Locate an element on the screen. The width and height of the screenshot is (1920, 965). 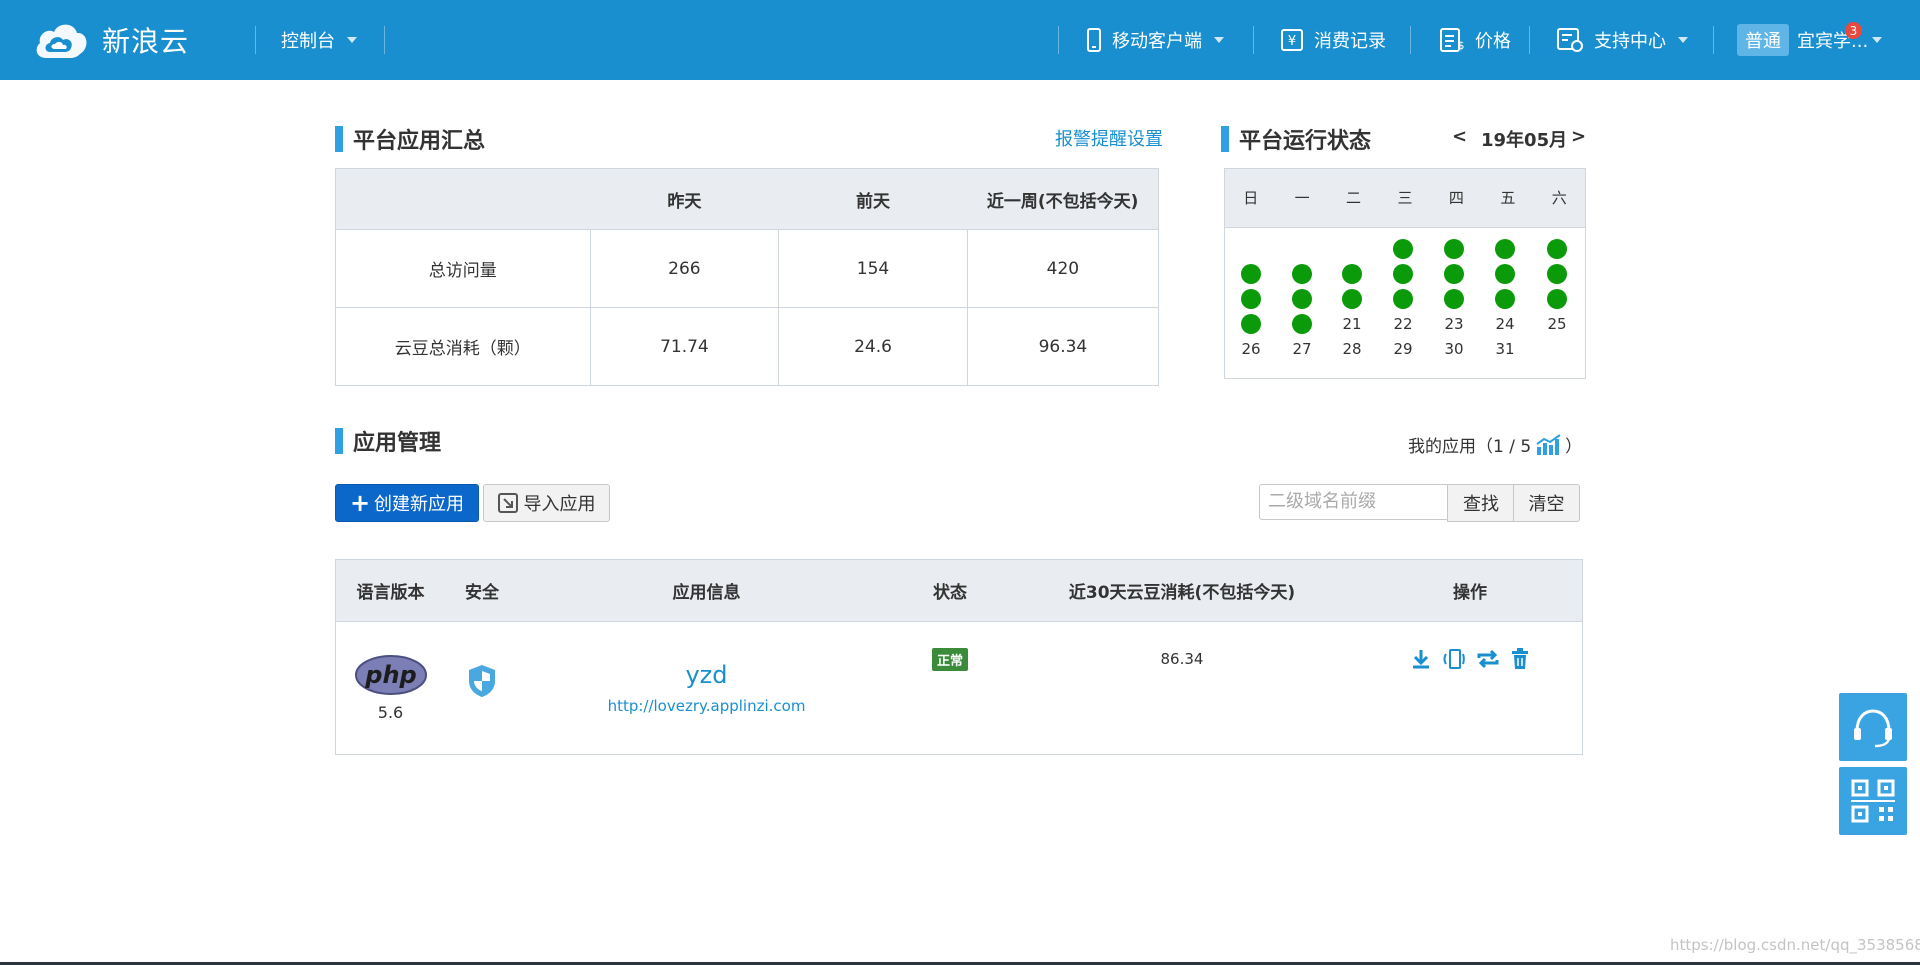
column-header: 近30天云豆消耗(不包括今天) is located at coordinates (1182, 590).